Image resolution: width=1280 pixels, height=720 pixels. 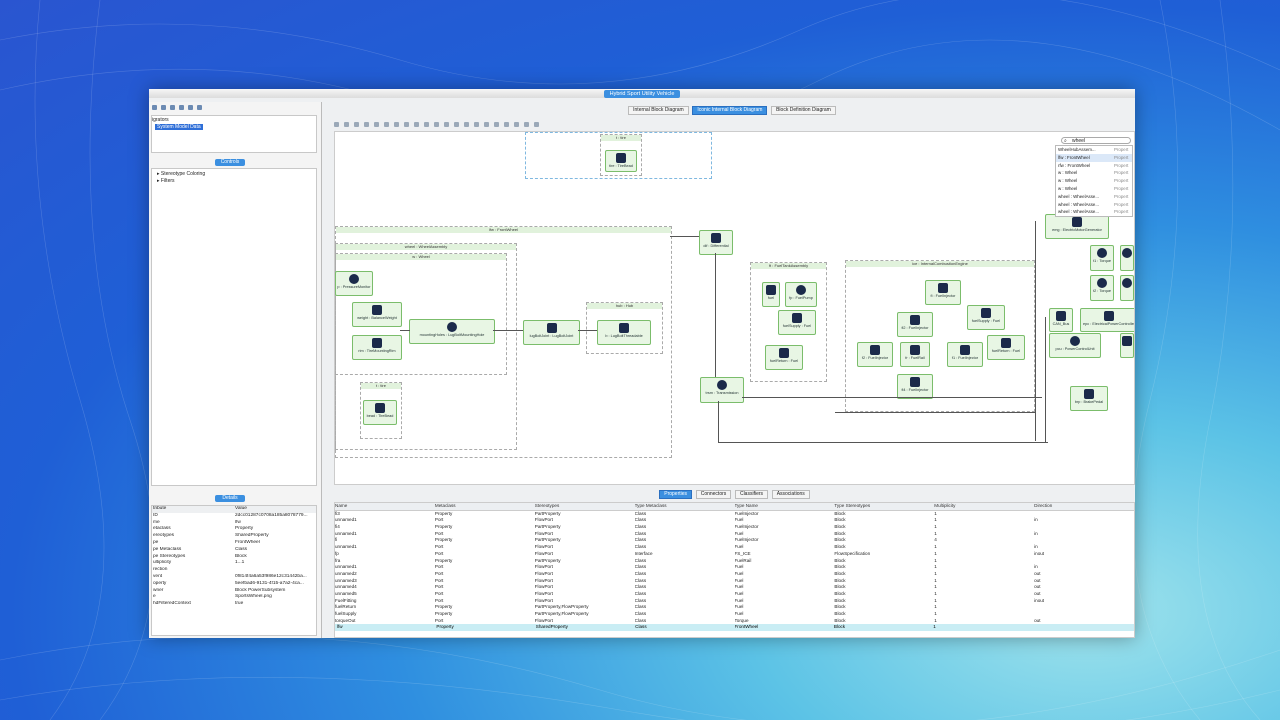 What do you see at coordinates (1094, 150) in the screenshot?
I see `search-result: WheelHubAssem... Propert` at bounding box center [1094, 150].